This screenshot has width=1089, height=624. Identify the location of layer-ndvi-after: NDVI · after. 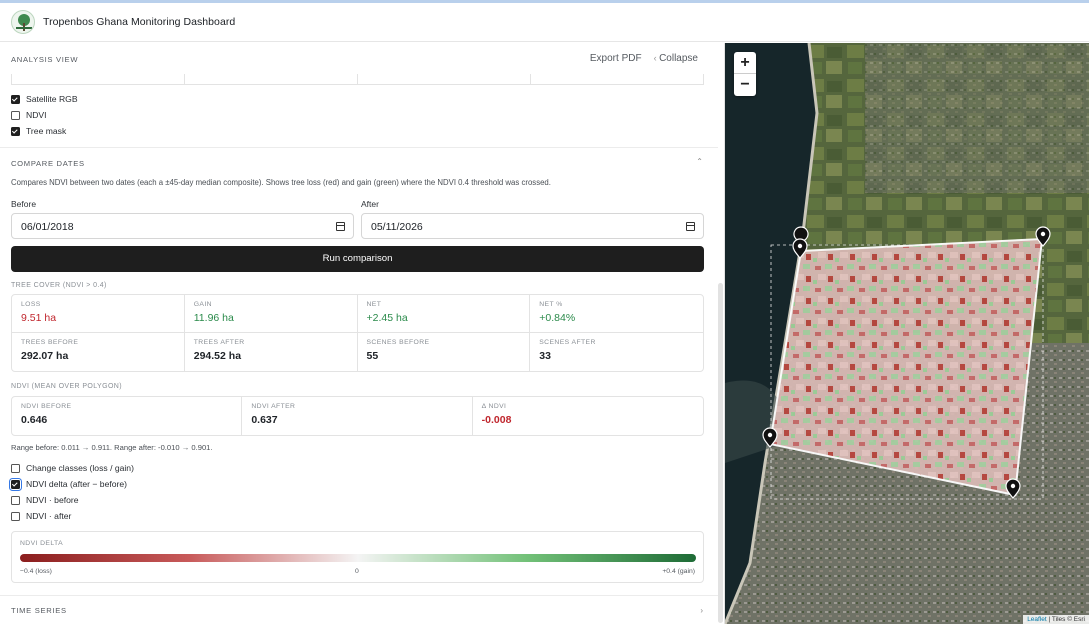
(41, 516).